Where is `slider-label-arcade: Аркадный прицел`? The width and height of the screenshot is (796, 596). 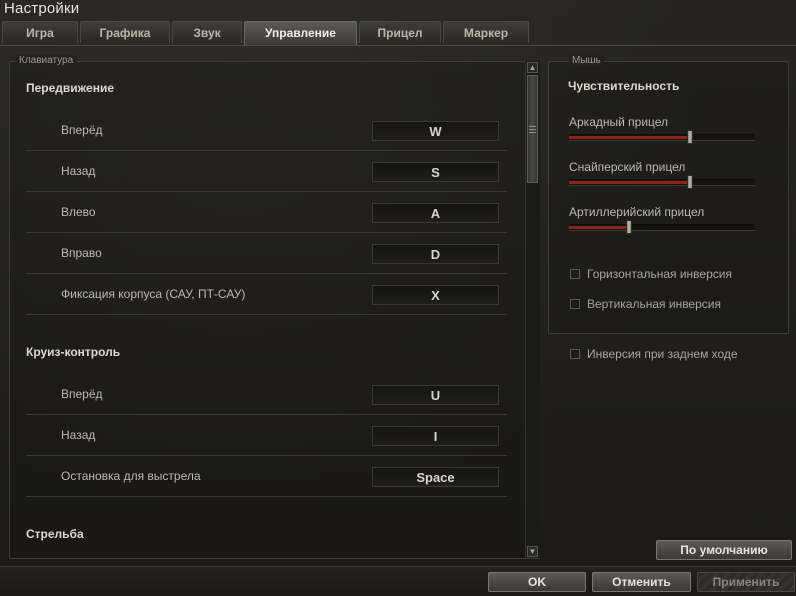
slider-label-arcade: Аркадный прицел is located at coordinates (619, 122).